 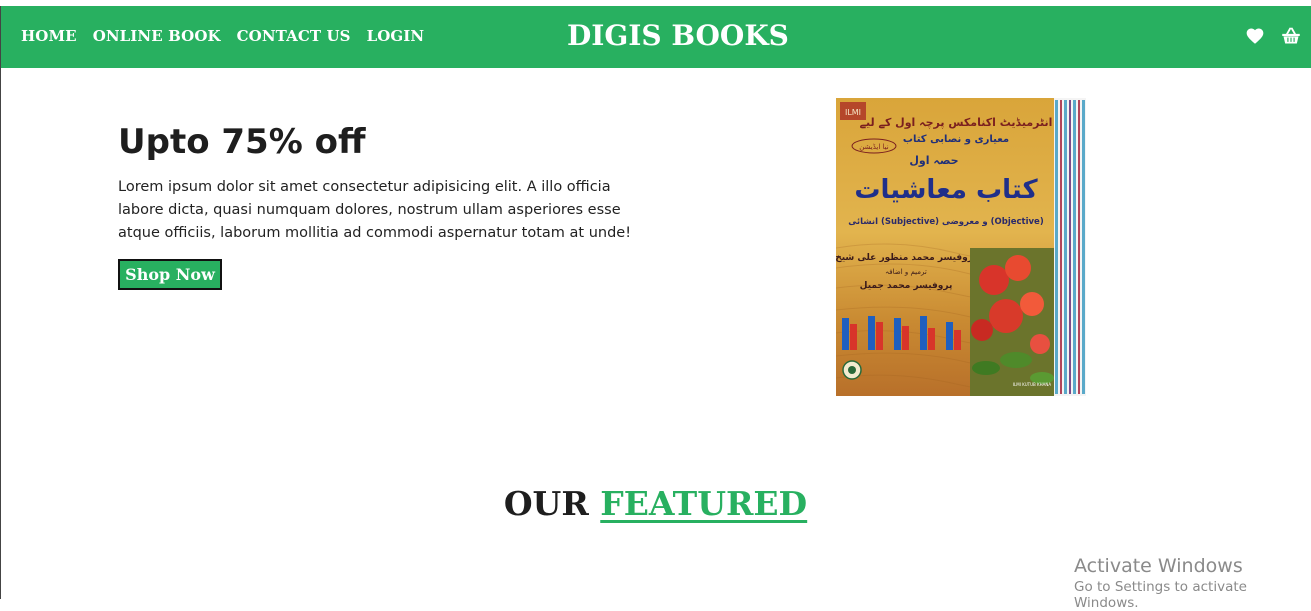 What do you see at coordinates (704, 503) in the screenshot?
I see `featured-heading-accent: FEATURED` at bounding box center [704, 503].